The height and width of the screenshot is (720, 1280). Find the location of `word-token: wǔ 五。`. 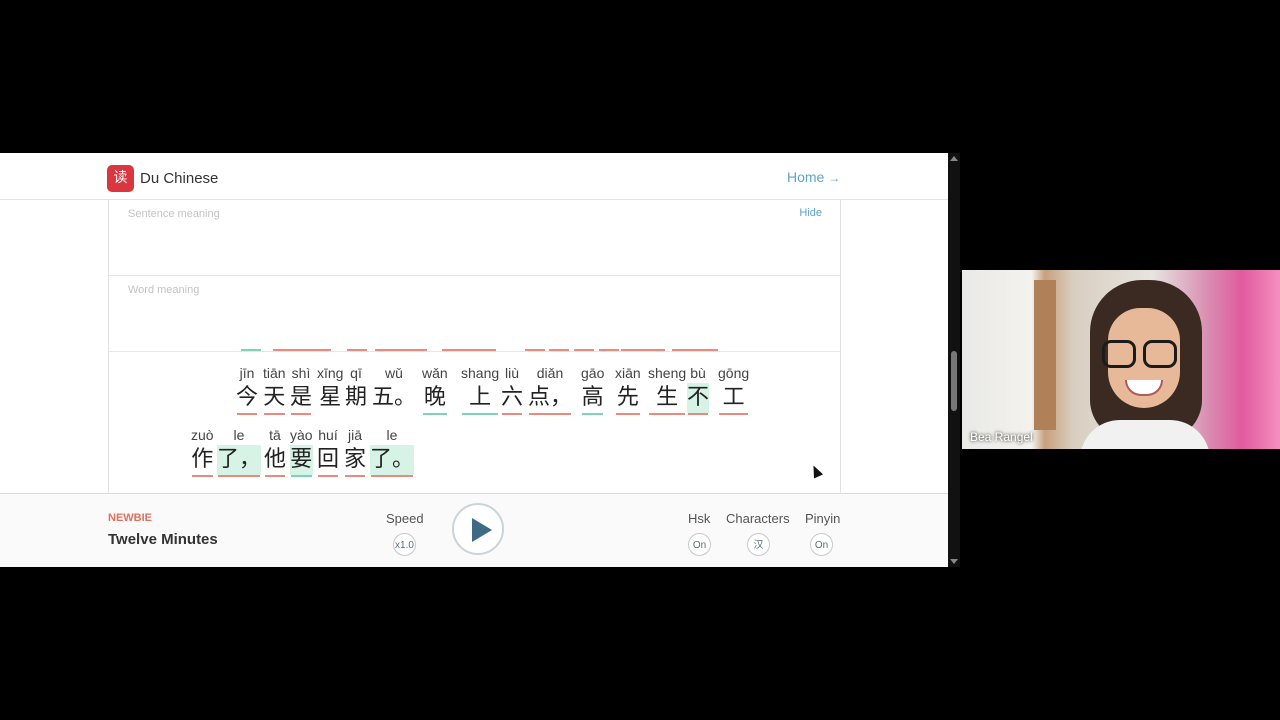

word-token: wǔ 五。 is located at coordinates (394, 389).